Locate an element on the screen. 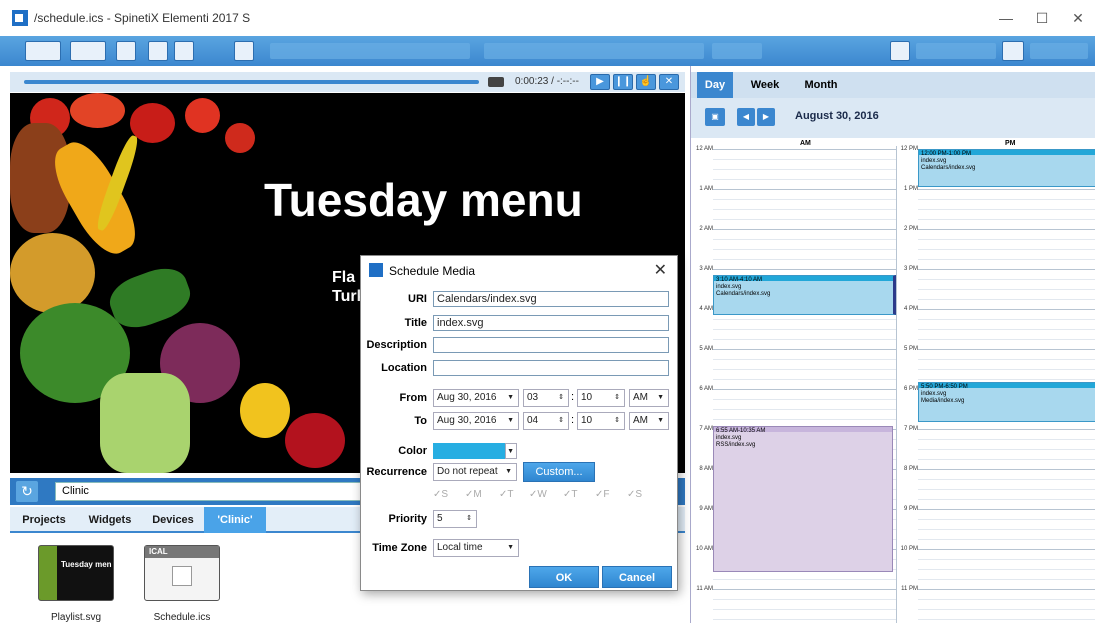  cancel-button: Cancel is located at coordinates (637, 577).